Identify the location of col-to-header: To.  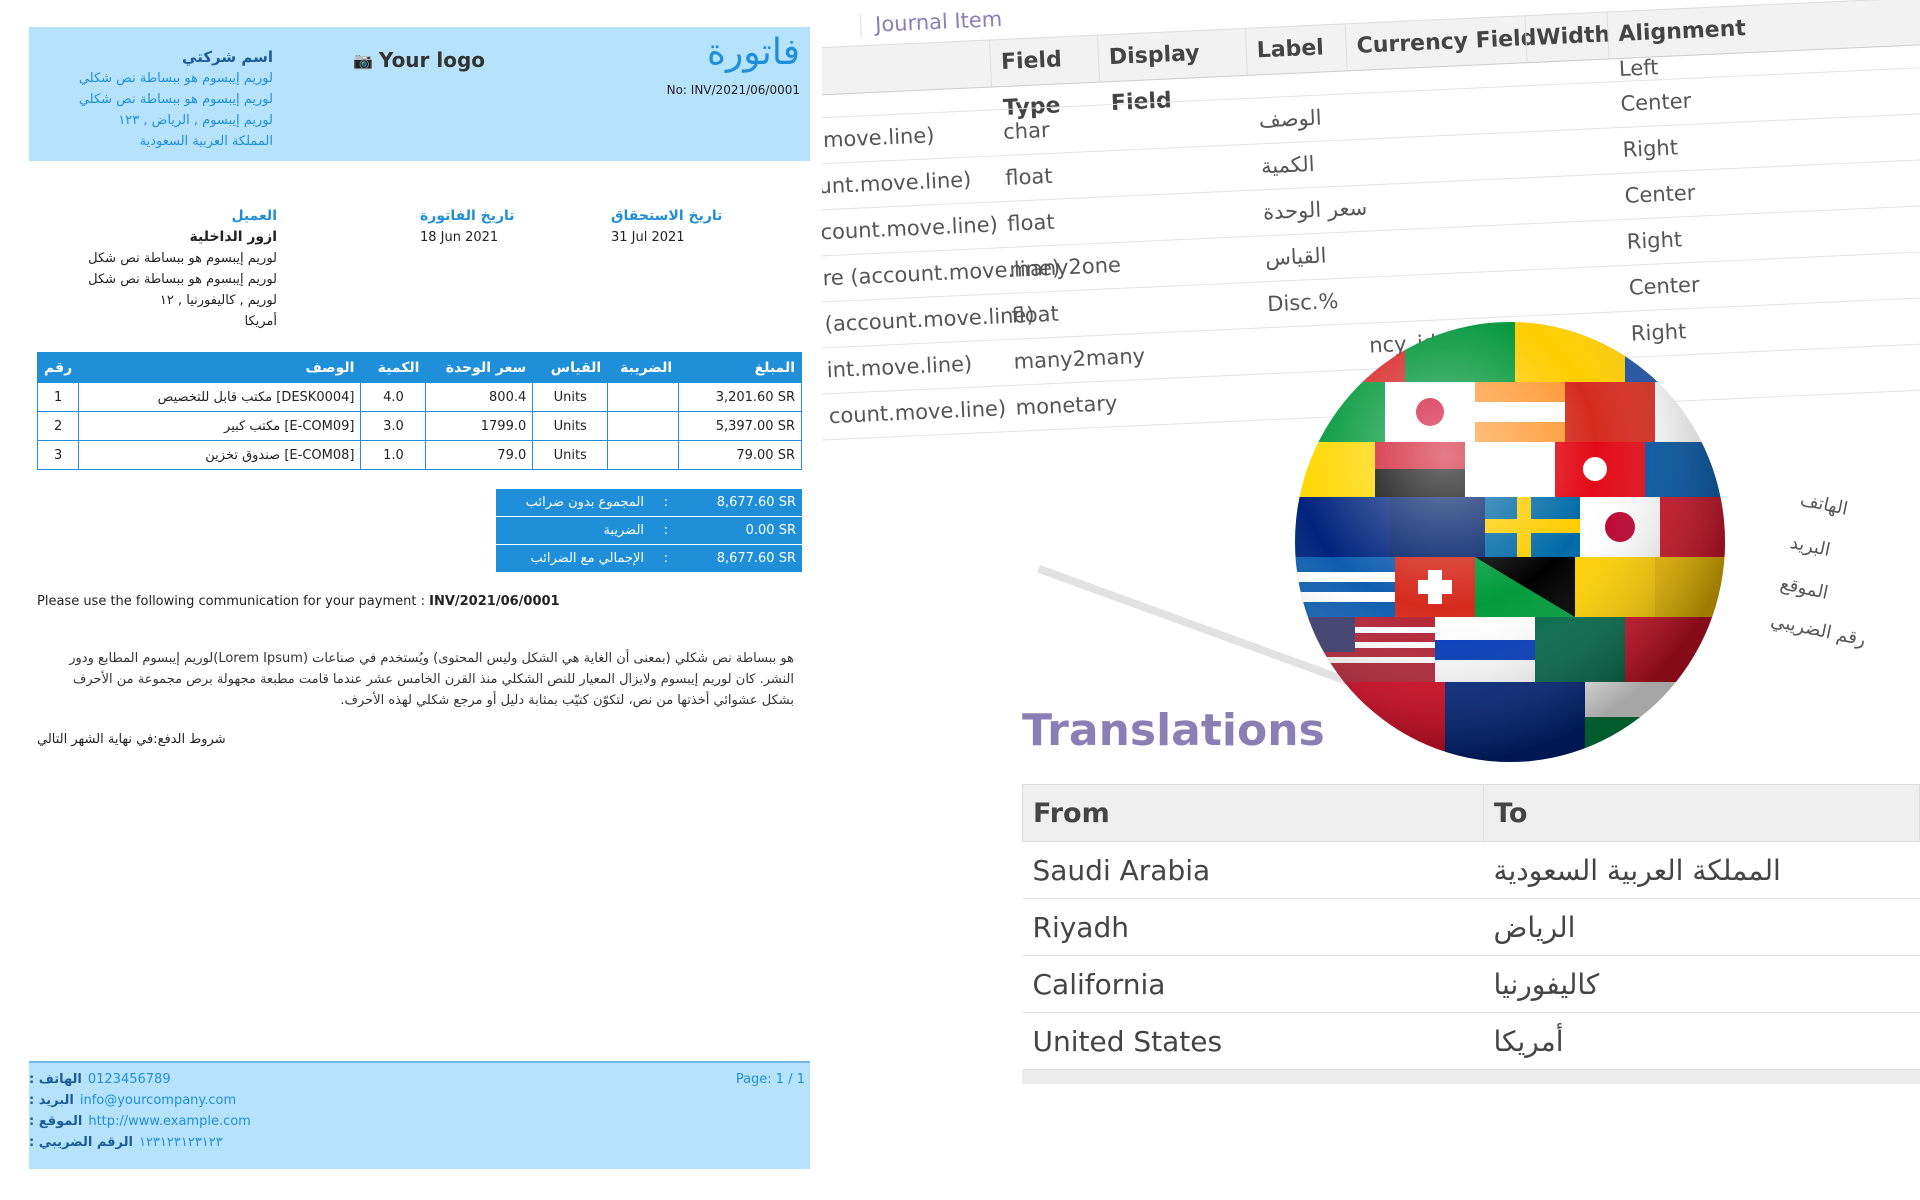
(1701, 813).